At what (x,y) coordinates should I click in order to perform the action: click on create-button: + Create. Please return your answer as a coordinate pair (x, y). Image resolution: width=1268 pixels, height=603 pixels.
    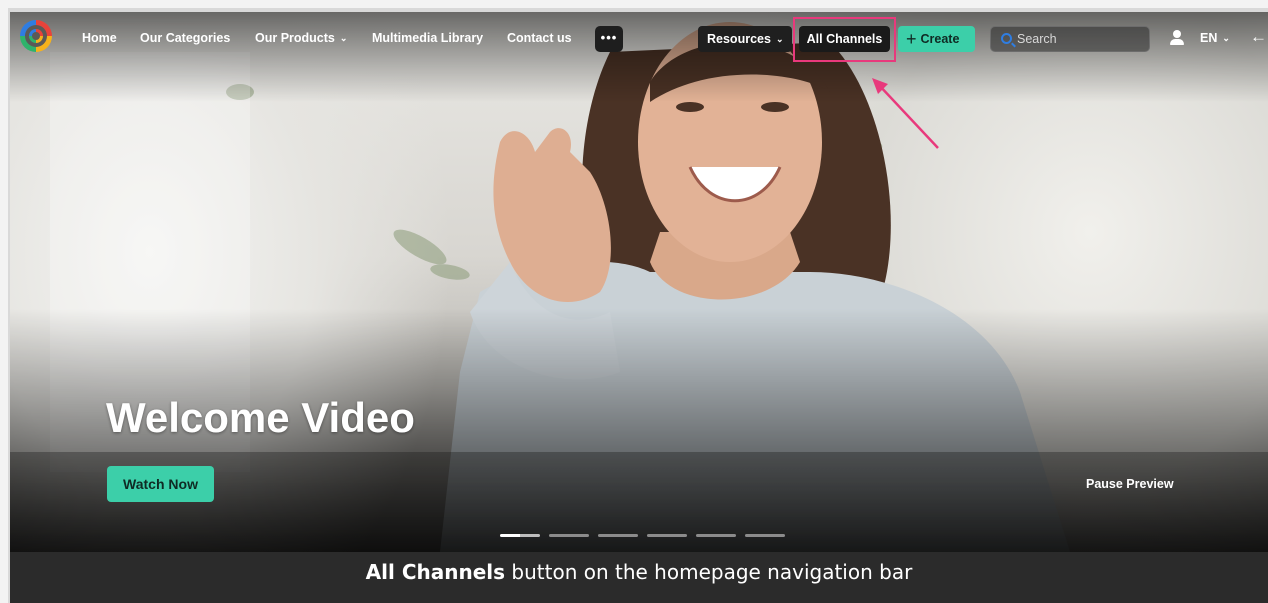
    Looking at the image, I should click on (936, 39).